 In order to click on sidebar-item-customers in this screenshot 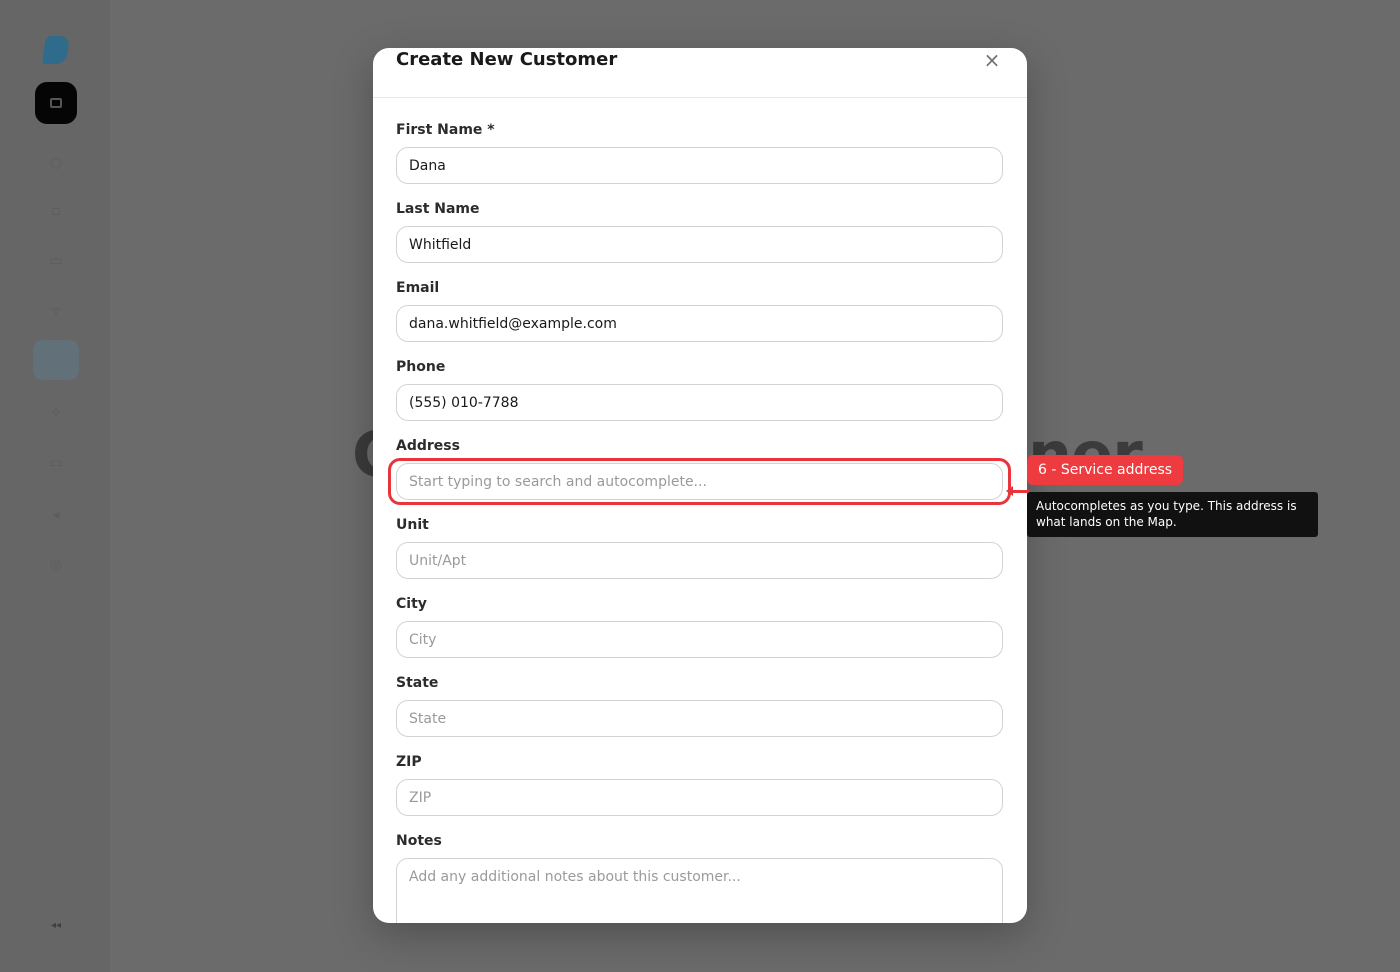, I will do `click(56, 360)`.